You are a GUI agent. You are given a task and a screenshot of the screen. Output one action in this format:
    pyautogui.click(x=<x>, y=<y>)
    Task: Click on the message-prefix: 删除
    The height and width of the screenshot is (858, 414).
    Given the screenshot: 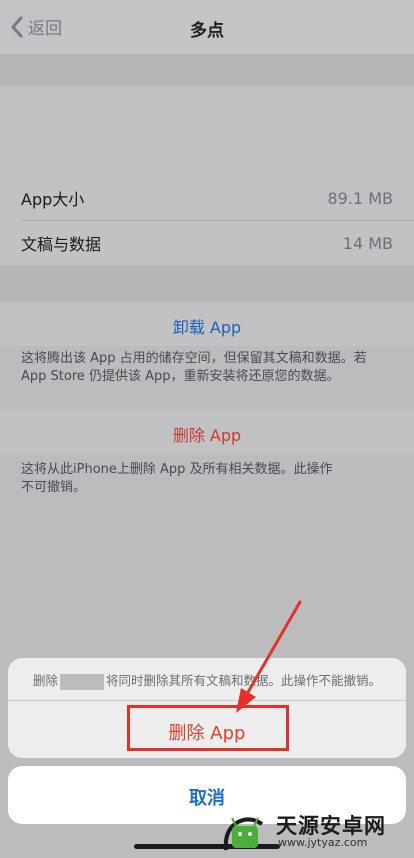 What is the action you would take?
    pyautogui.click(x=45, y=680)
    